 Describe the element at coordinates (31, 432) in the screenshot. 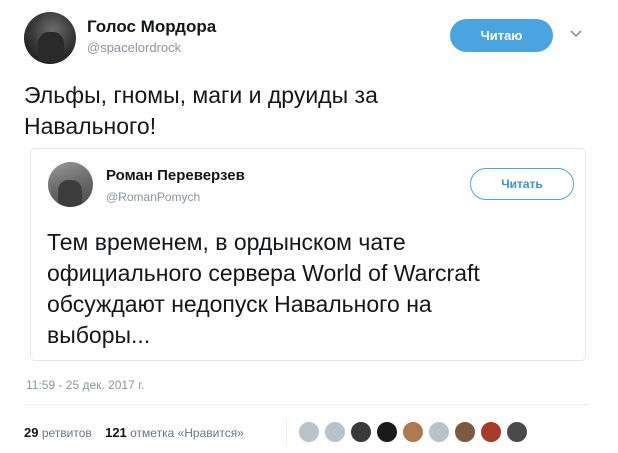

I see `retweets-count: 29` at that location.